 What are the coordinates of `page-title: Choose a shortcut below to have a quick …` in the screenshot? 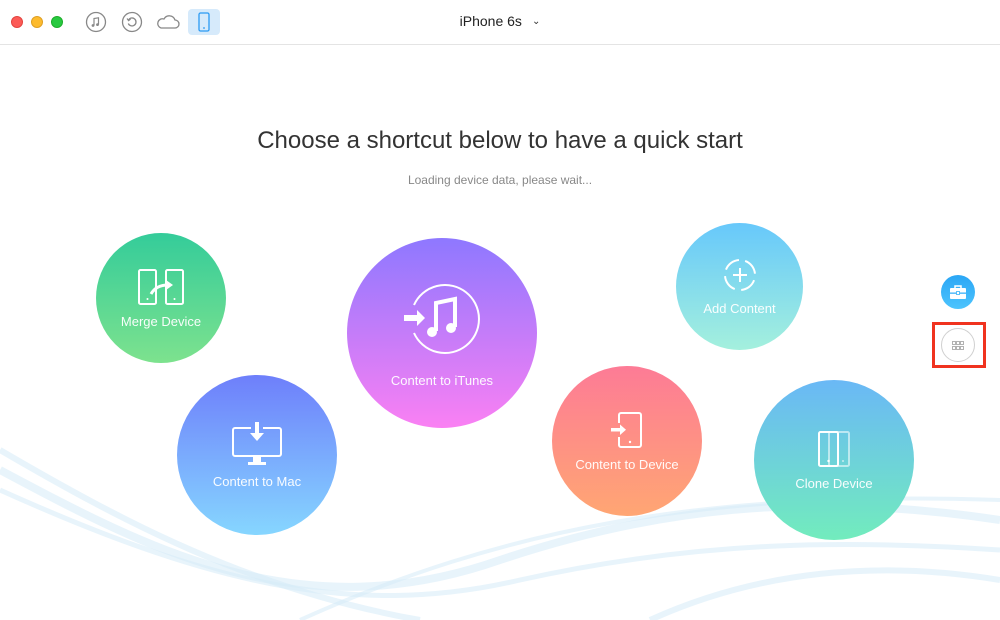 It's located at (500, 140).